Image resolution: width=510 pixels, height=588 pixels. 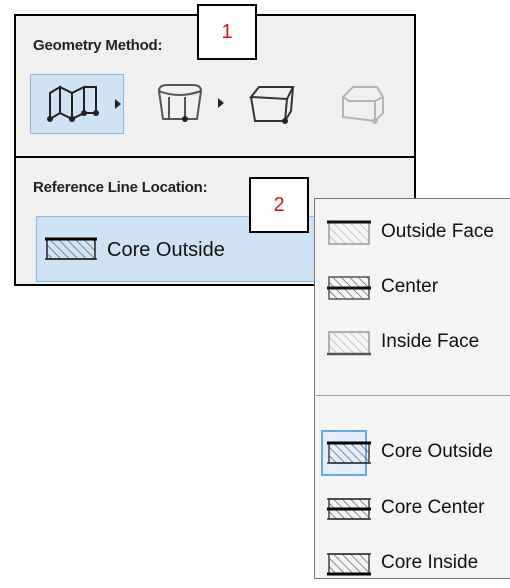 What do you see at coordinates (180, 103) in the screenshot?
I see `trapezoid-wall-icon` at bounding box center [180, 103].